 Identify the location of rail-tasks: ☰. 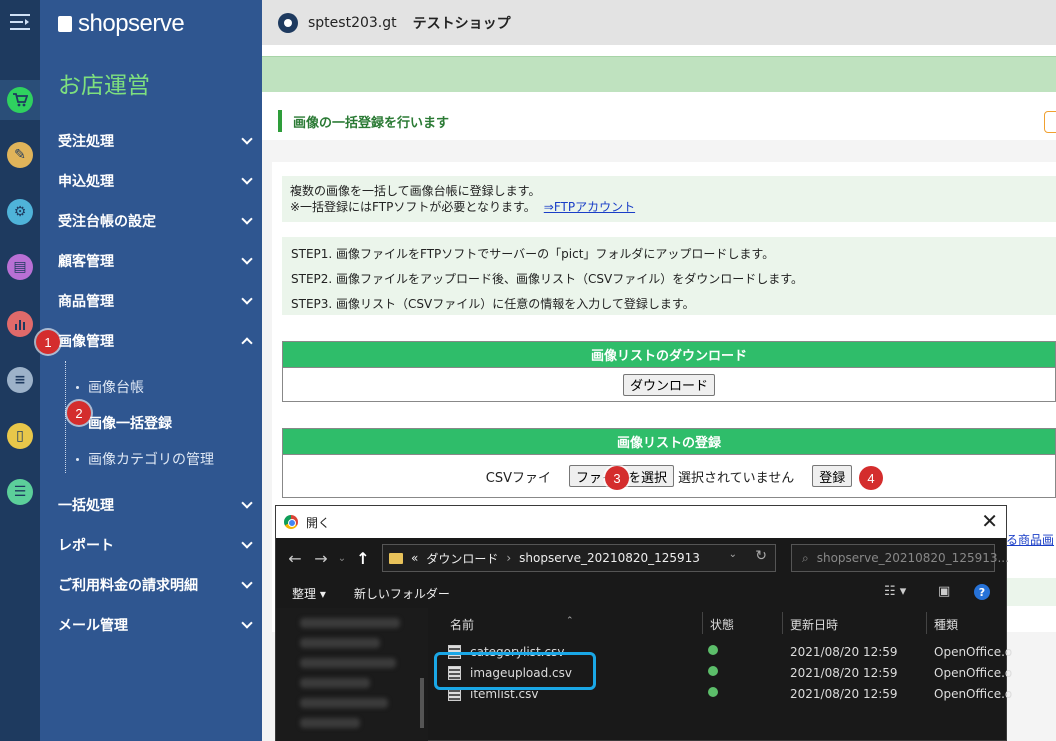
(20, 492).